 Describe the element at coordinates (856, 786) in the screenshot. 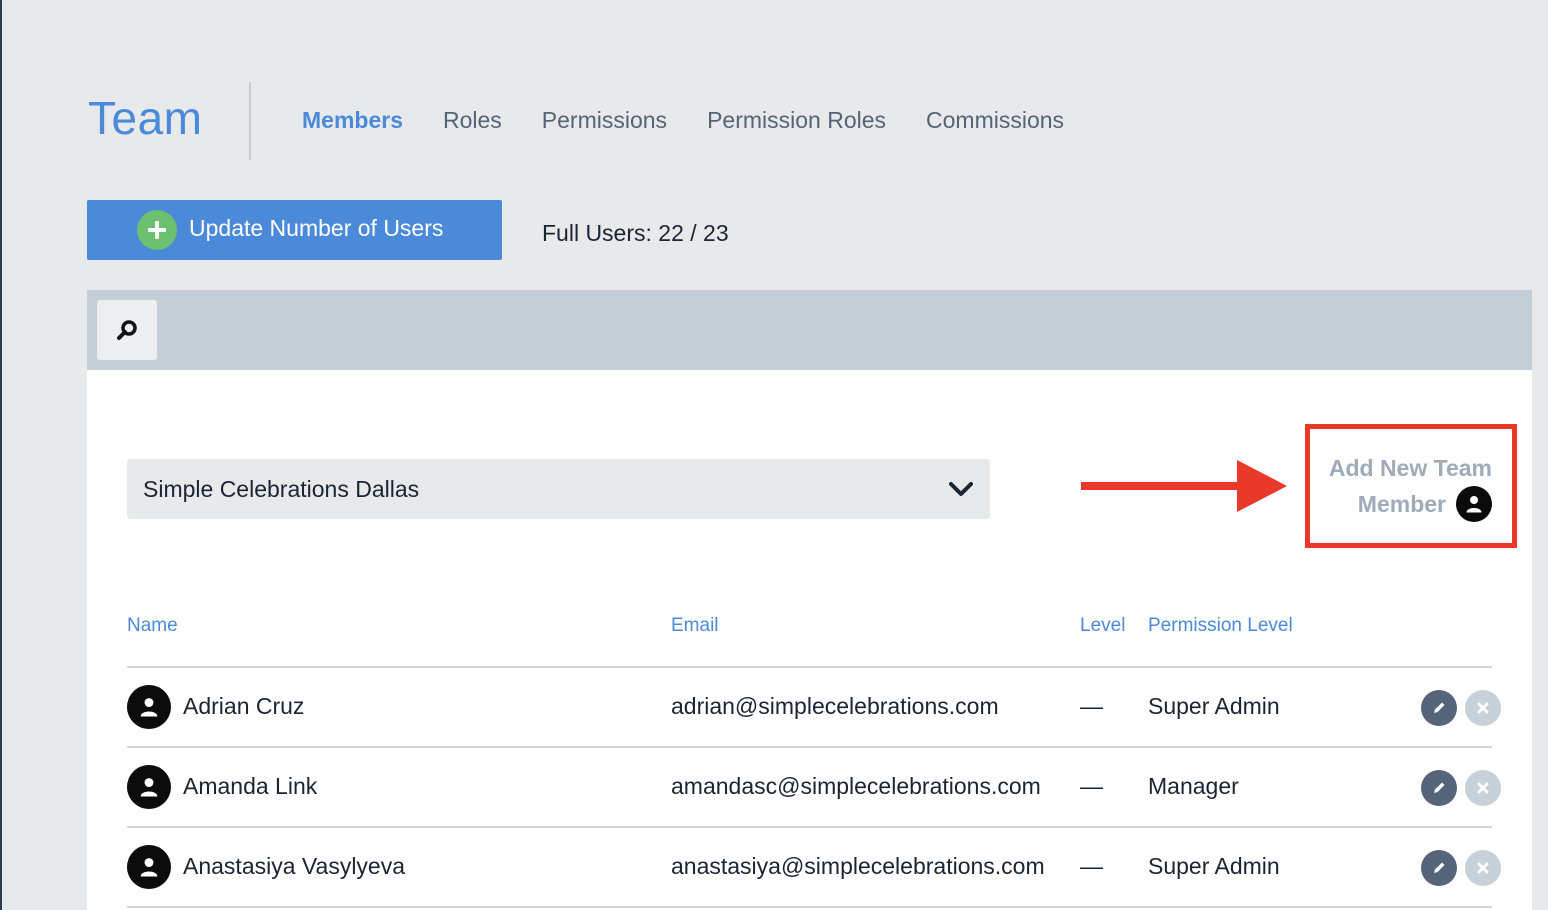

I see `member-email: amandasc@simplecelebrations.com` at that location.